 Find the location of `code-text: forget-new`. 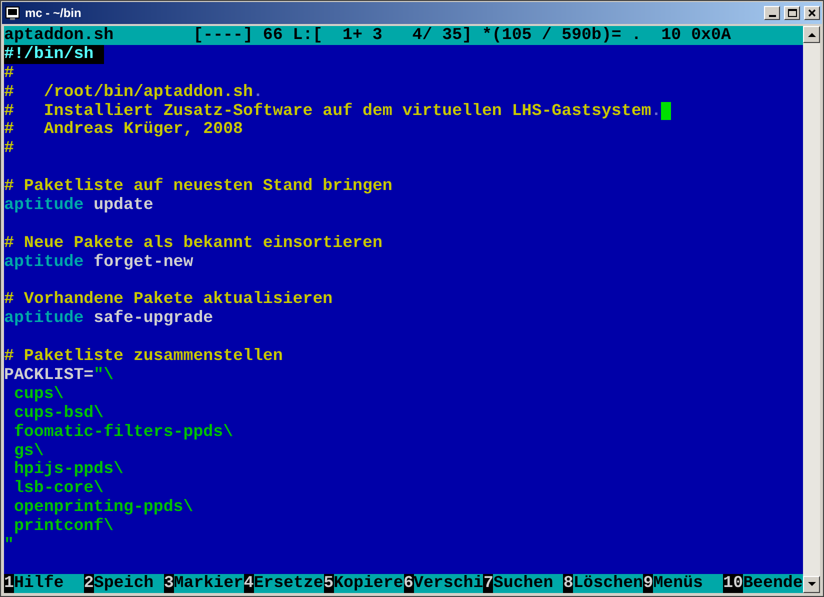

code-text: forget-new is located at coordinates (143, 262).